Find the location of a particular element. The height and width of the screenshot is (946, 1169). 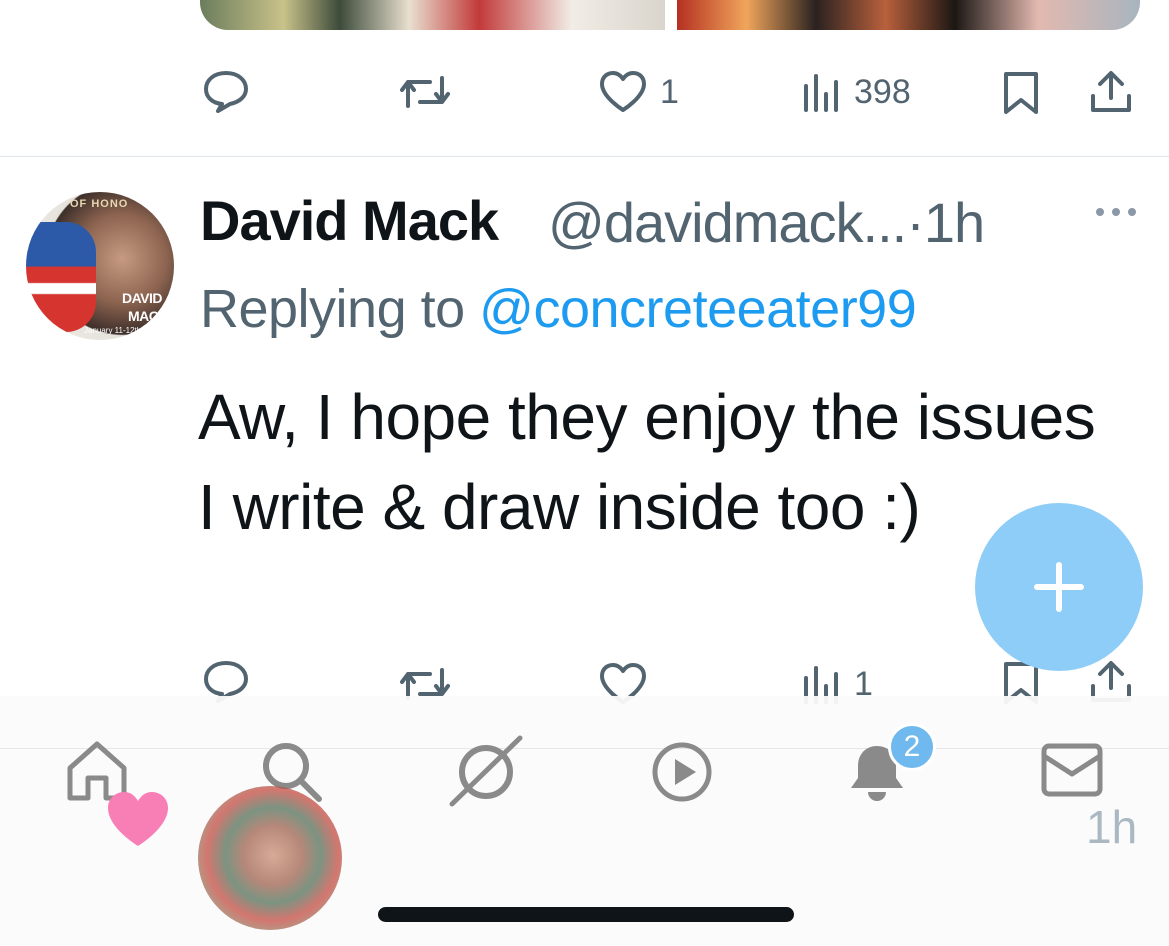

previous-tweet-media is located at coordinates (670, 15).